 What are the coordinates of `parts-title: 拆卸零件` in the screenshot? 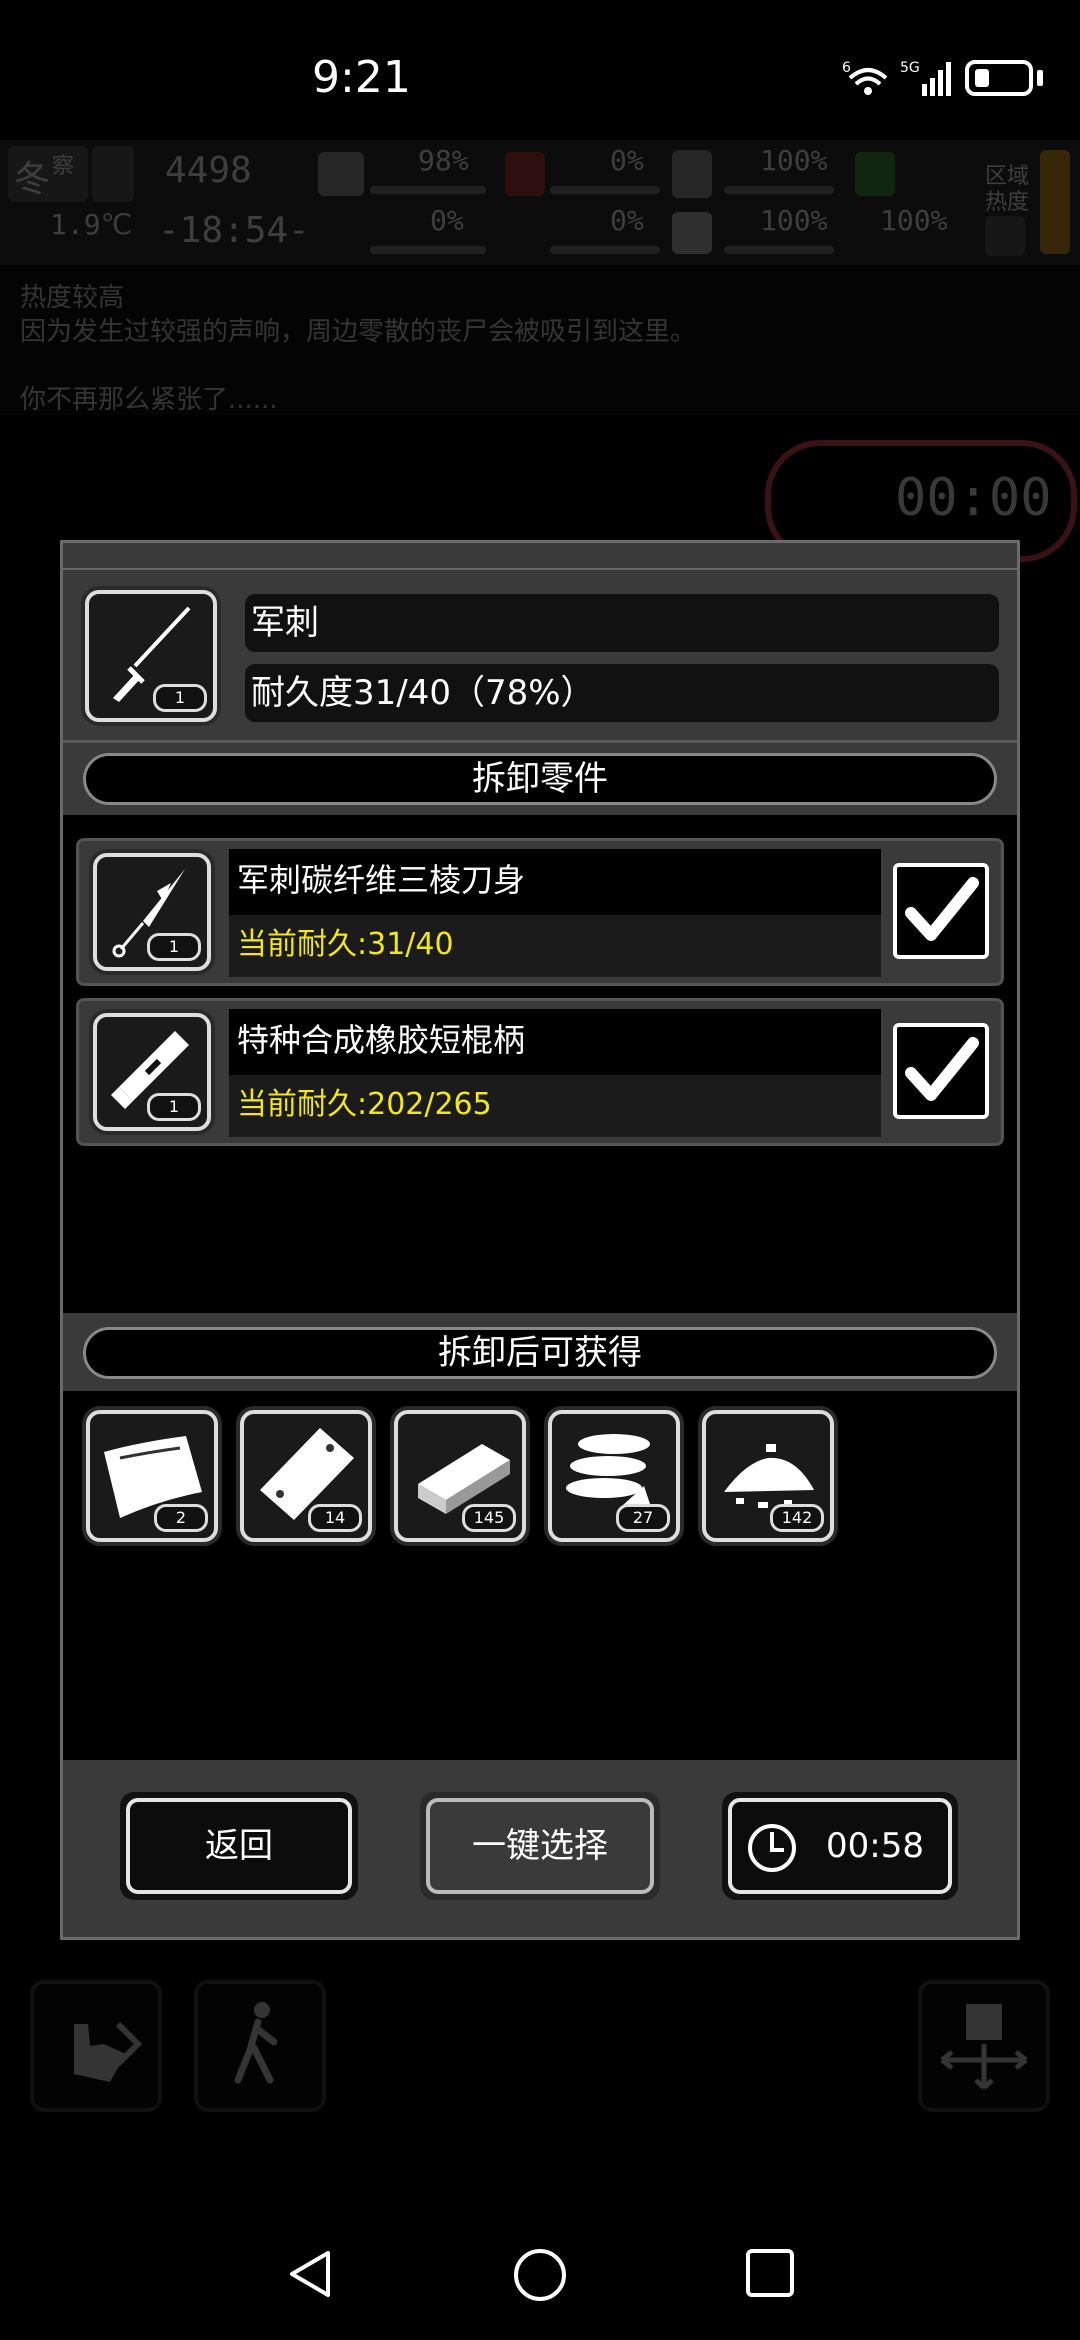 It's located at (540, 779).